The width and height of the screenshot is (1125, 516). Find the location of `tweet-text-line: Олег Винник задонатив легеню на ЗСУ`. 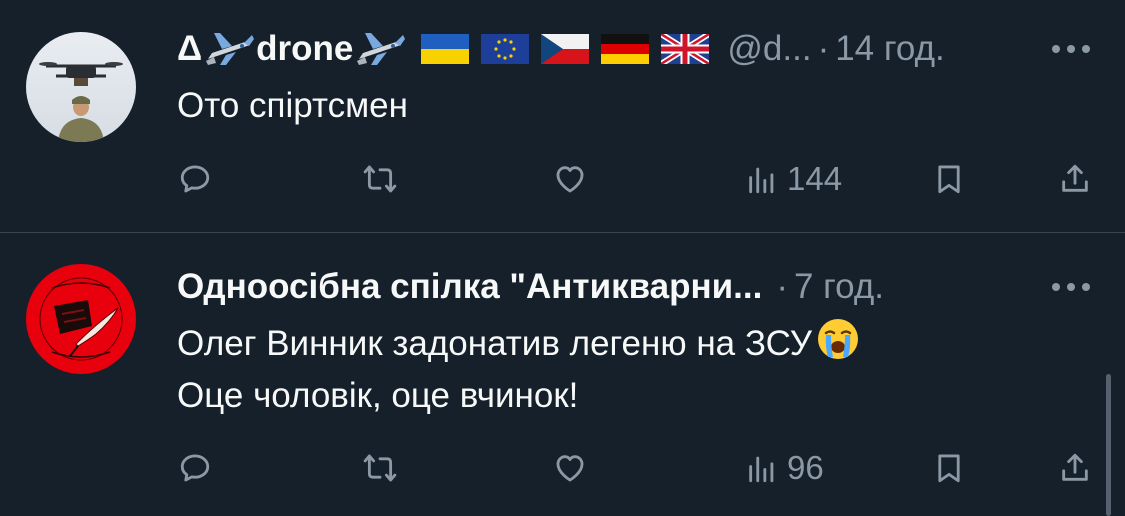

tweet-text-line: Олег Винник задонатив легеню на ЗСУ is located at coordinates (518, 343).